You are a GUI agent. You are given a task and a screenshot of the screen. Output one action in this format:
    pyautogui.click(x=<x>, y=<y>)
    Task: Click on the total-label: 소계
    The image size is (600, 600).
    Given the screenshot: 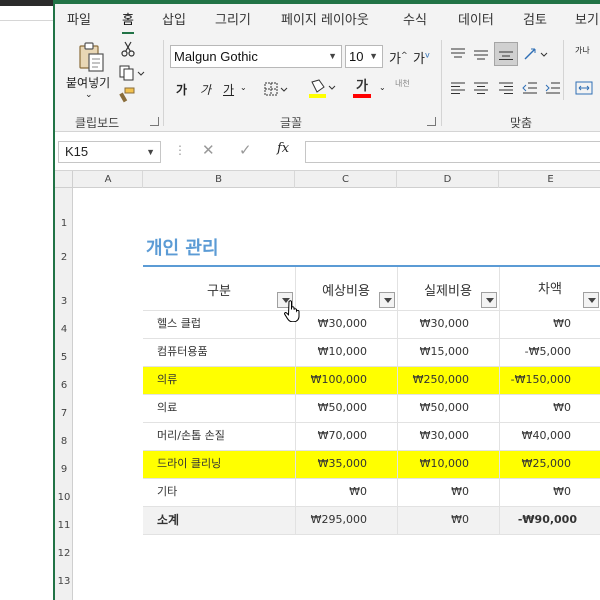 What is the action you would take?
    pyautogui.click(x=168, y=520)
    